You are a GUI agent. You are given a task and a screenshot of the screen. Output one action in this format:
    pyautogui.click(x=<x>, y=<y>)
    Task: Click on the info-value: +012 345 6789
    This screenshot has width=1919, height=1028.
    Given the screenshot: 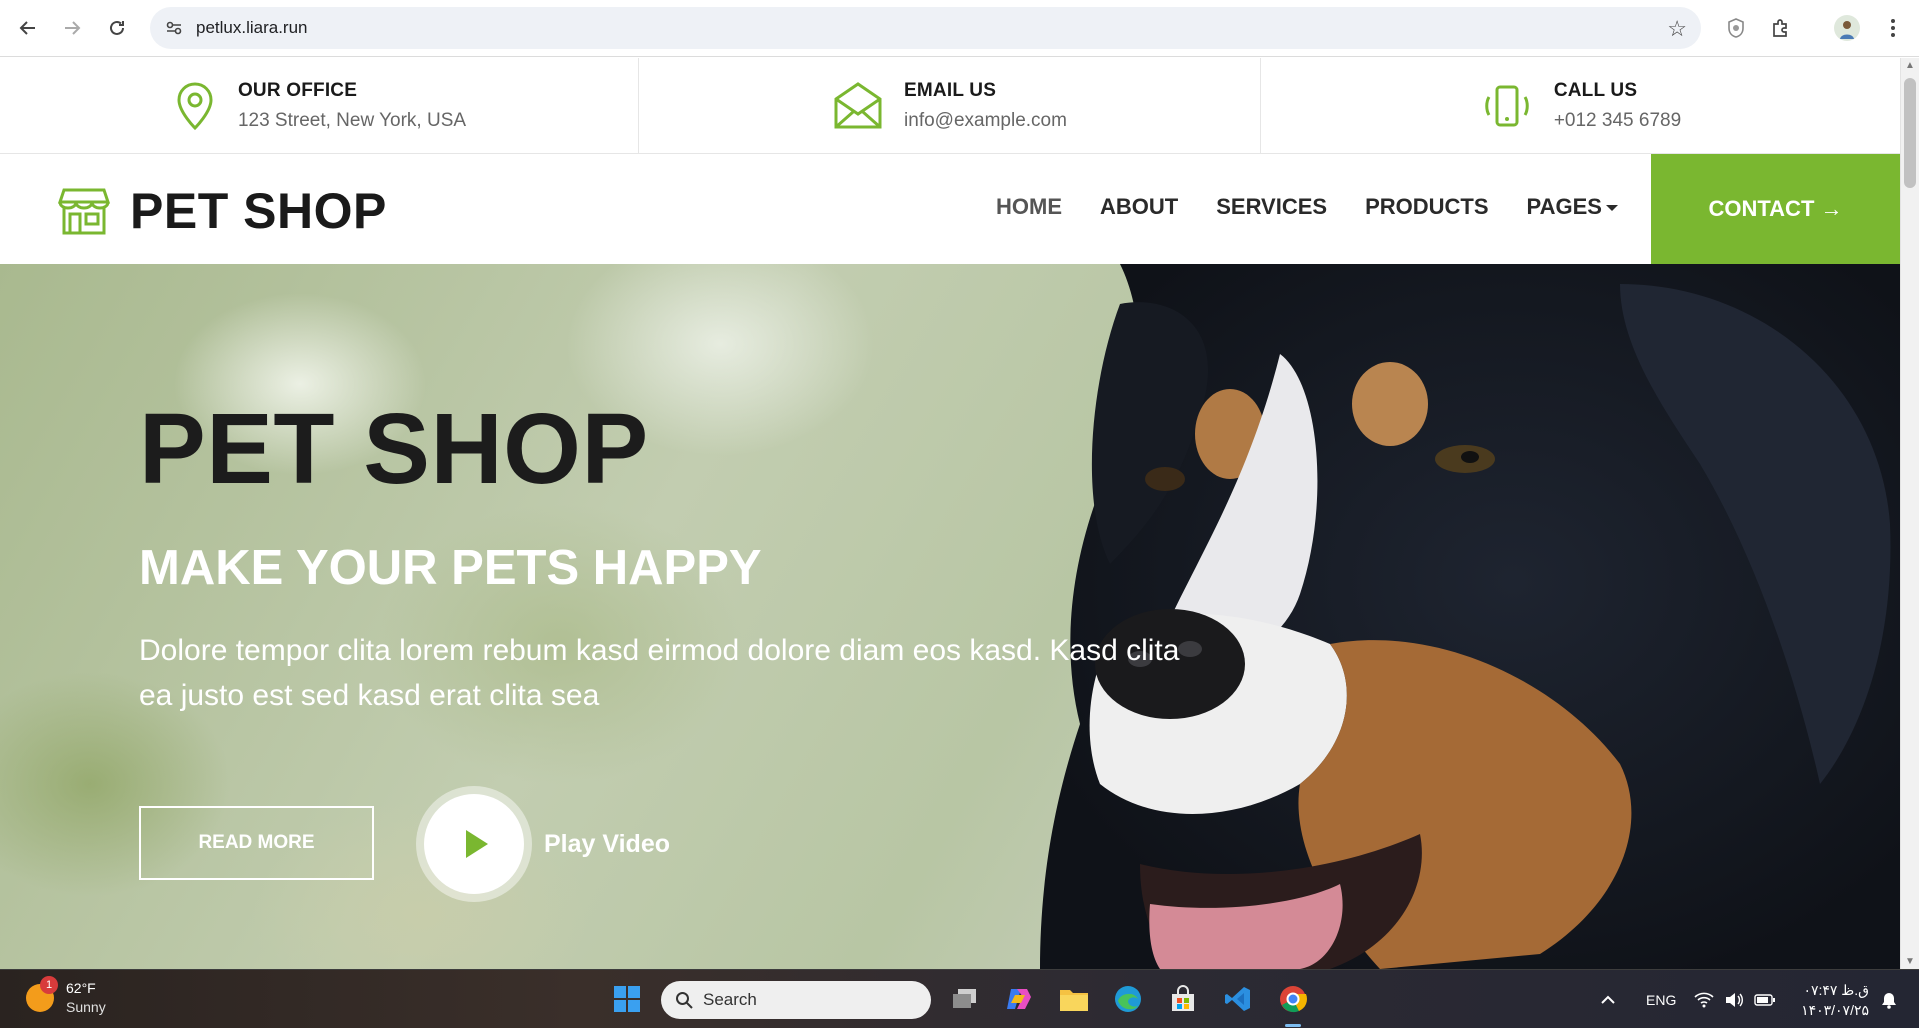 What is the action you would take?
    pyautogui.click(x=1617, y=121)
    